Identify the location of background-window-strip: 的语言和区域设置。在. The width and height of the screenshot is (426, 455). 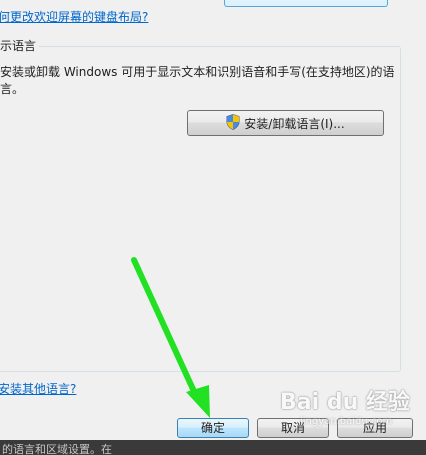
(213, 447).